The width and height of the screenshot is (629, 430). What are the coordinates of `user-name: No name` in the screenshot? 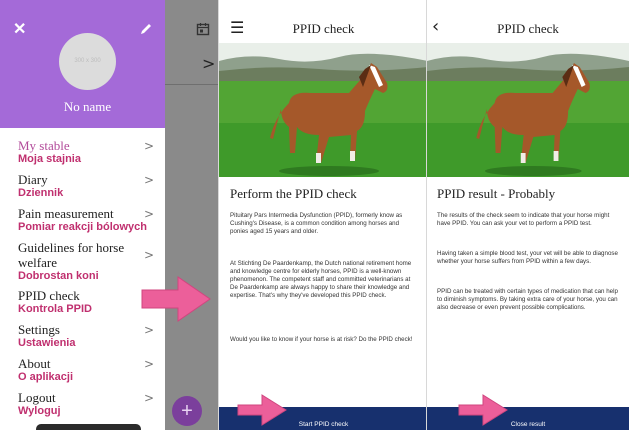 It's located at (87, 106).